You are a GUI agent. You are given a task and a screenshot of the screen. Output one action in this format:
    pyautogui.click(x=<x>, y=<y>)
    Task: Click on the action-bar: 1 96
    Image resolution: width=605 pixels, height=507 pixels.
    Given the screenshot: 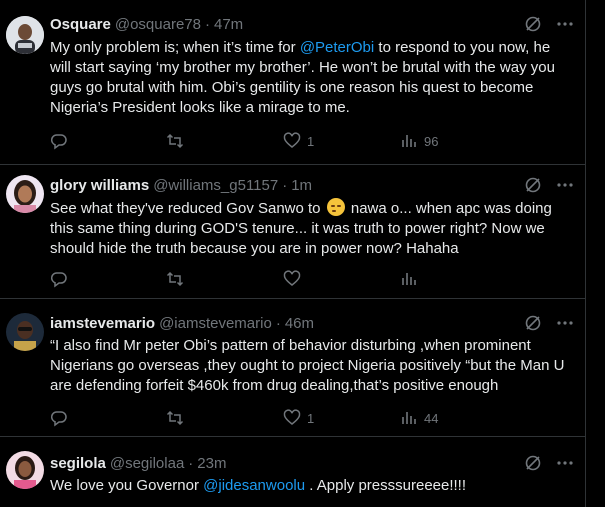 What is the action you would take?
    pyautogui.click(x=250, y=141)
    